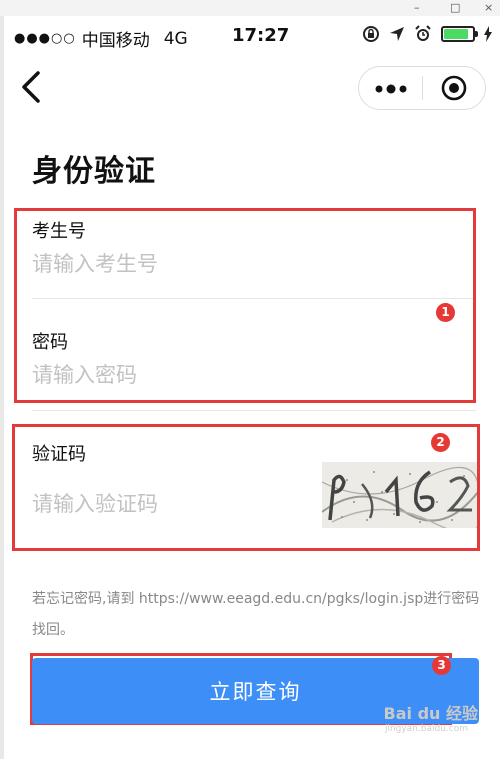 This screenshot has width=500, height=759. What do you see at coordinates (423, 33) in the screenshot?
I see `alarm-icon` at bounding box center [423, 33].